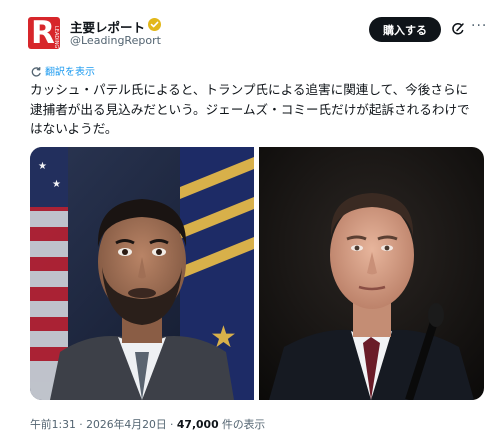  I want to click on post-time: 午前1:31, so click(53, 424).